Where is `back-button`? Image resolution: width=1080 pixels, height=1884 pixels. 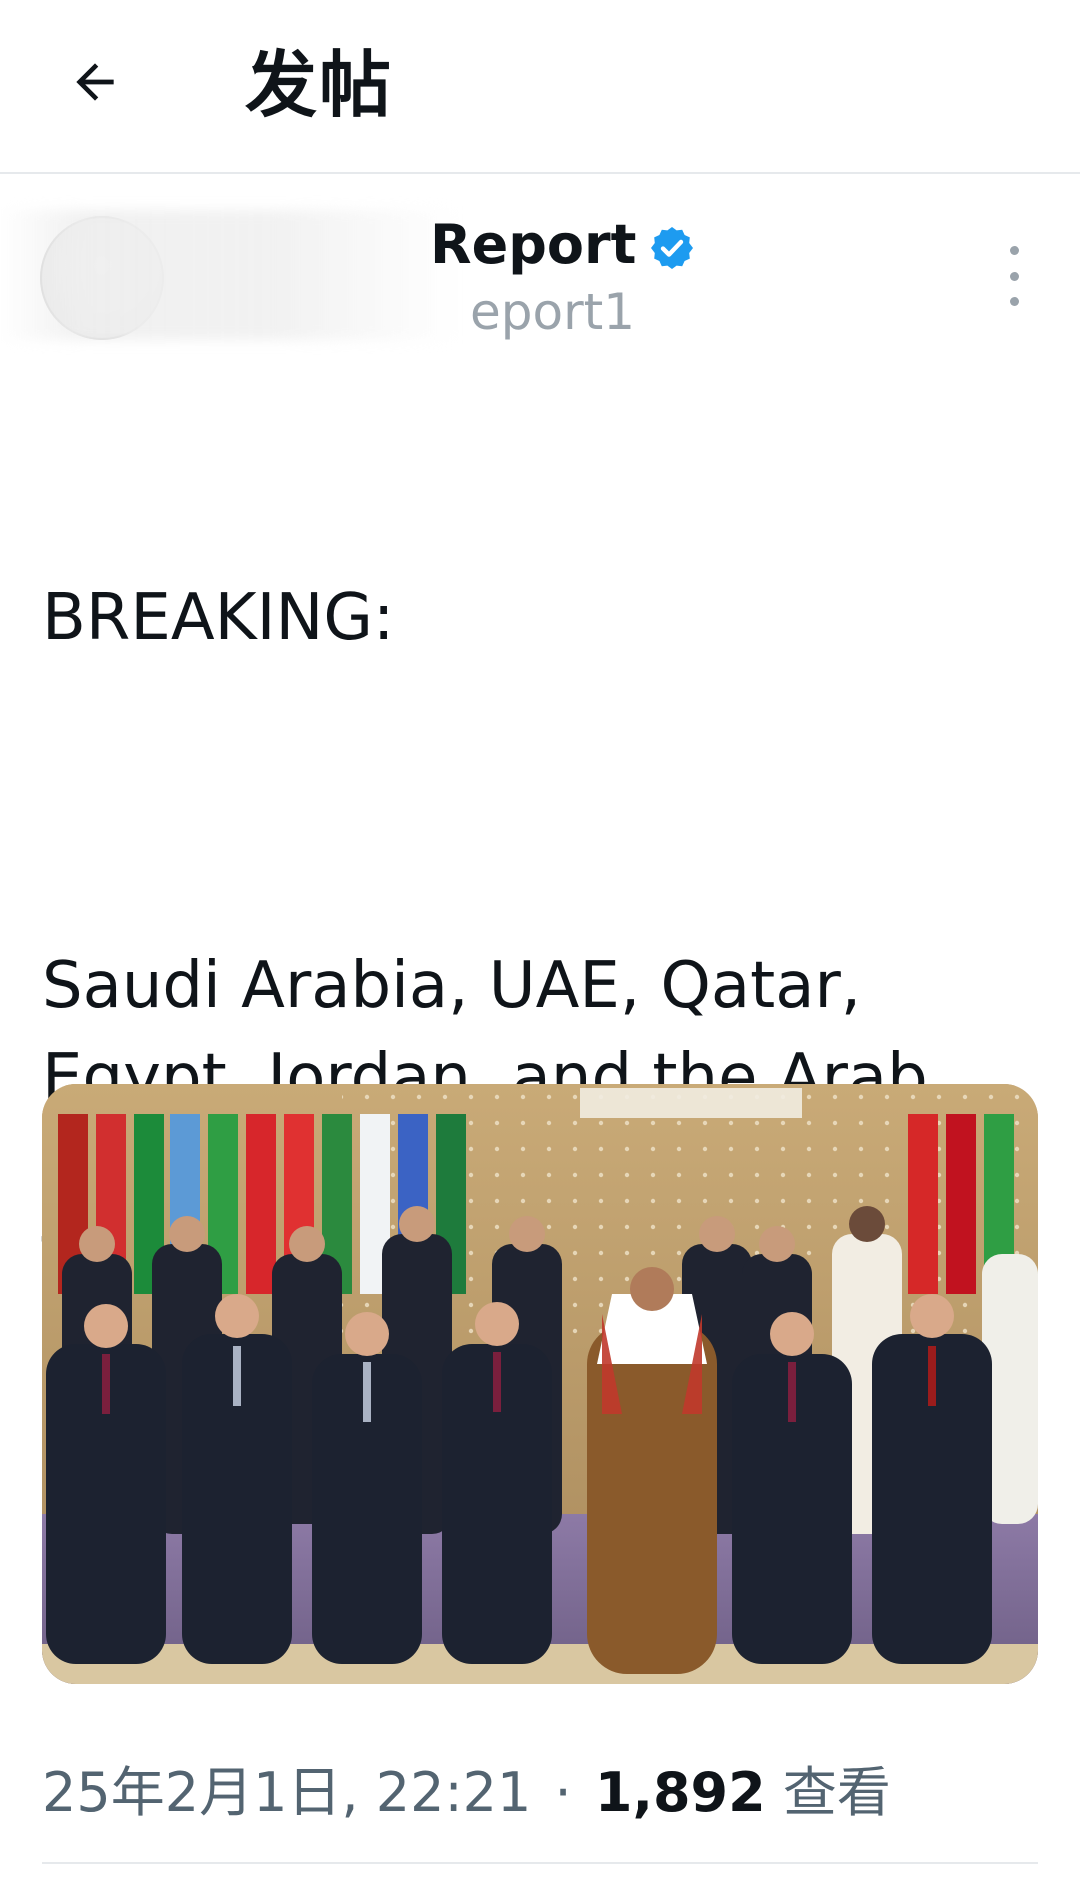 back-button is located at coordinates (95, 82).